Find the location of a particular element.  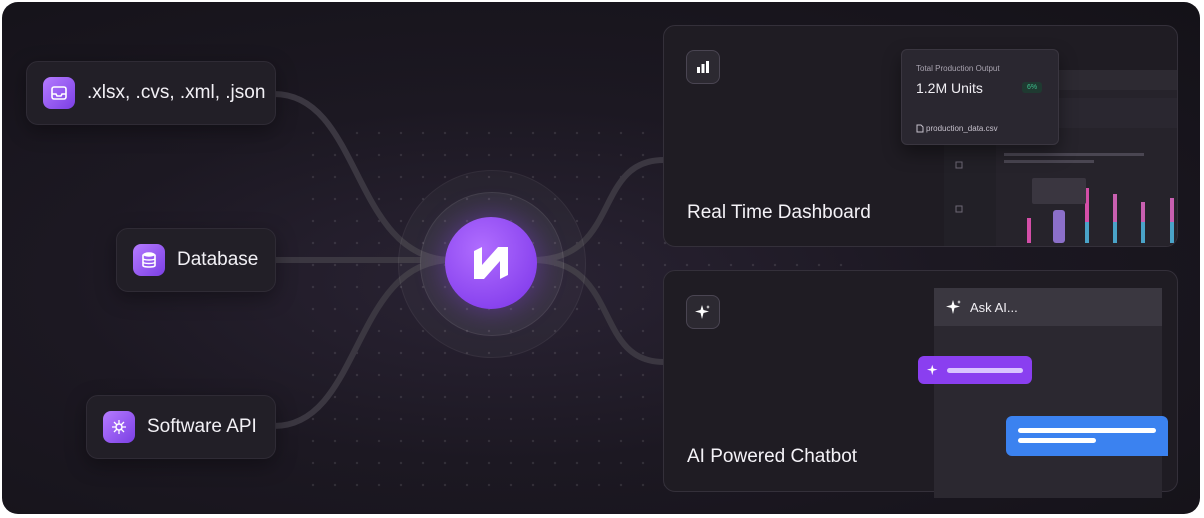

chatbot-title: AI Powered Chatbot is located at coordinates (772, 456).